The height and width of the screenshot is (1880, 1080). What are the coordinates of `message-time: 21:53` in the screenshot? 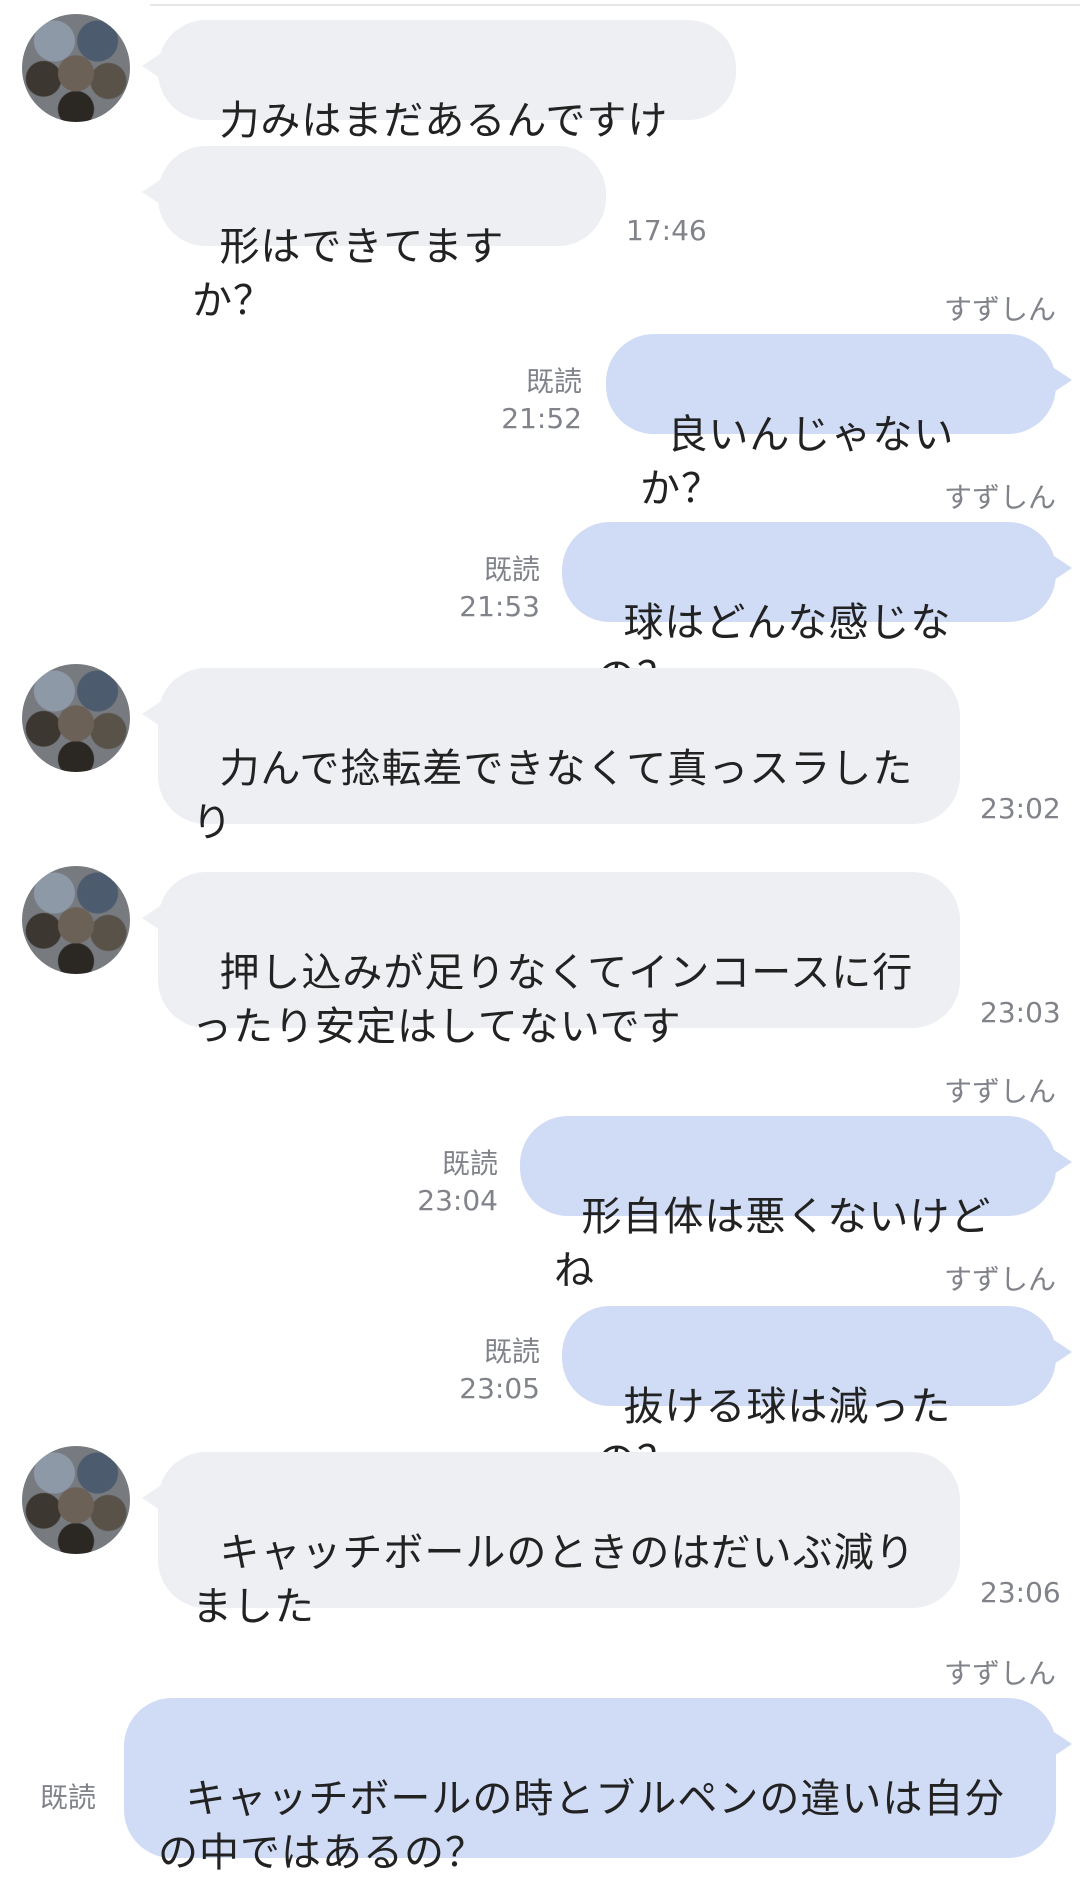 It's located at (499, 606).